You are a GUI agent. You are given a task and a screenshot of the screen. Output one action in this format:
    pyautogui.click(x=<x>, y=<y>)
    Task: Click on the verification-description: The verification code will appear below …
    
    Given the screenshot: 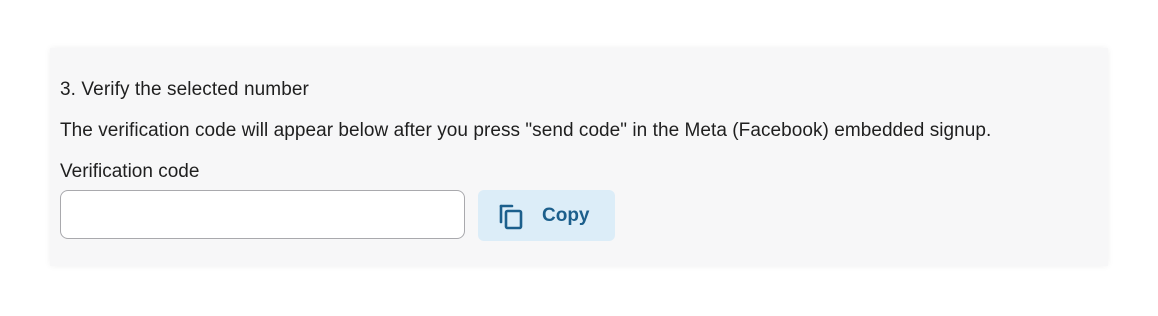 What is the action you would take?
    pyautogui.click(x=526, y=130)
    